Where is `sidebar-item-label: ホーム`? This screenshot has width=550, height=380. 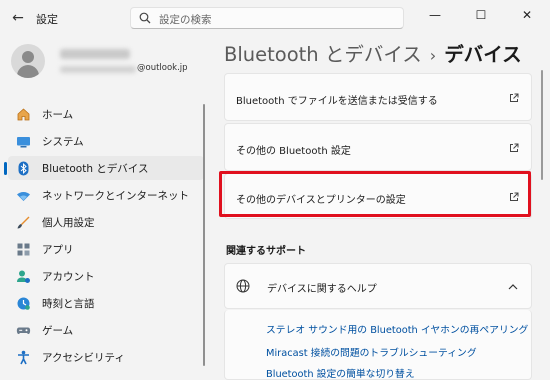
sidebar-item-label: ホーム is located at coordinates (58, 115).